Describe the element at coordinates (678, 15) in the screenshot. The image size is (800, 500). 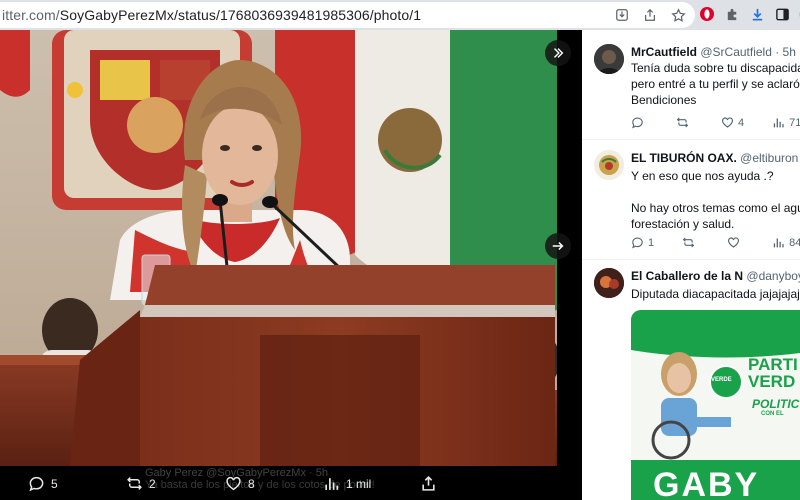
I see `bookmark-star-icon` at that location.